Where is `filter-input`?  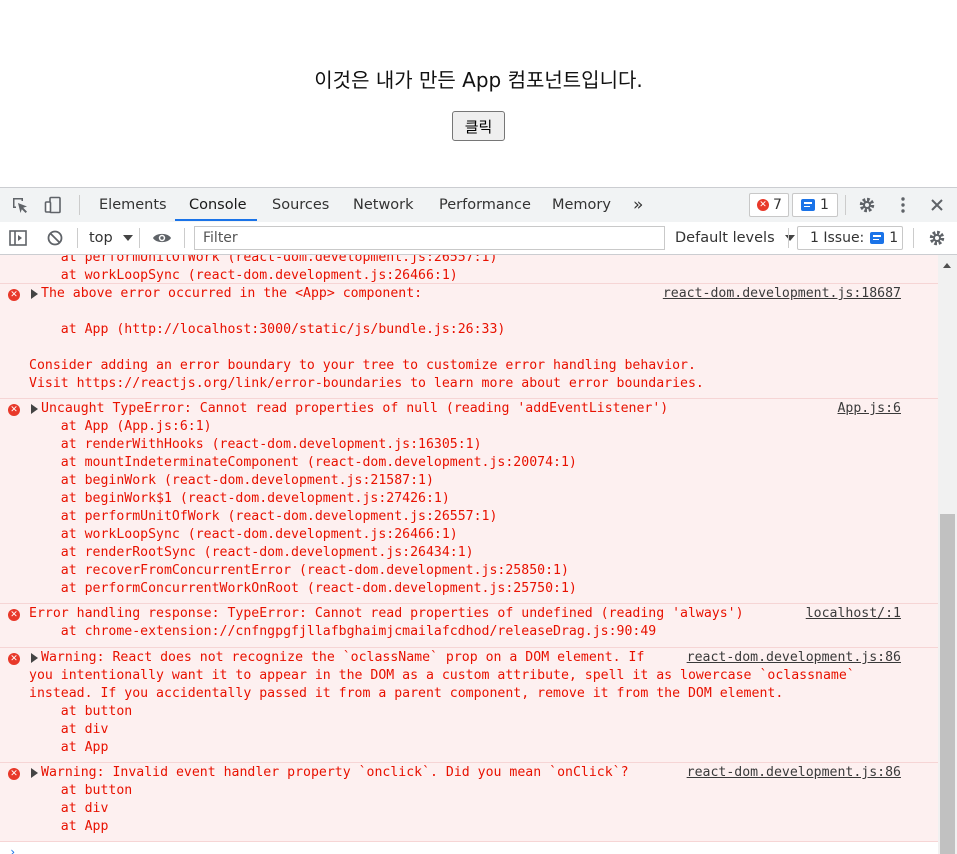 filter-input is located at coordinates (433, 238).